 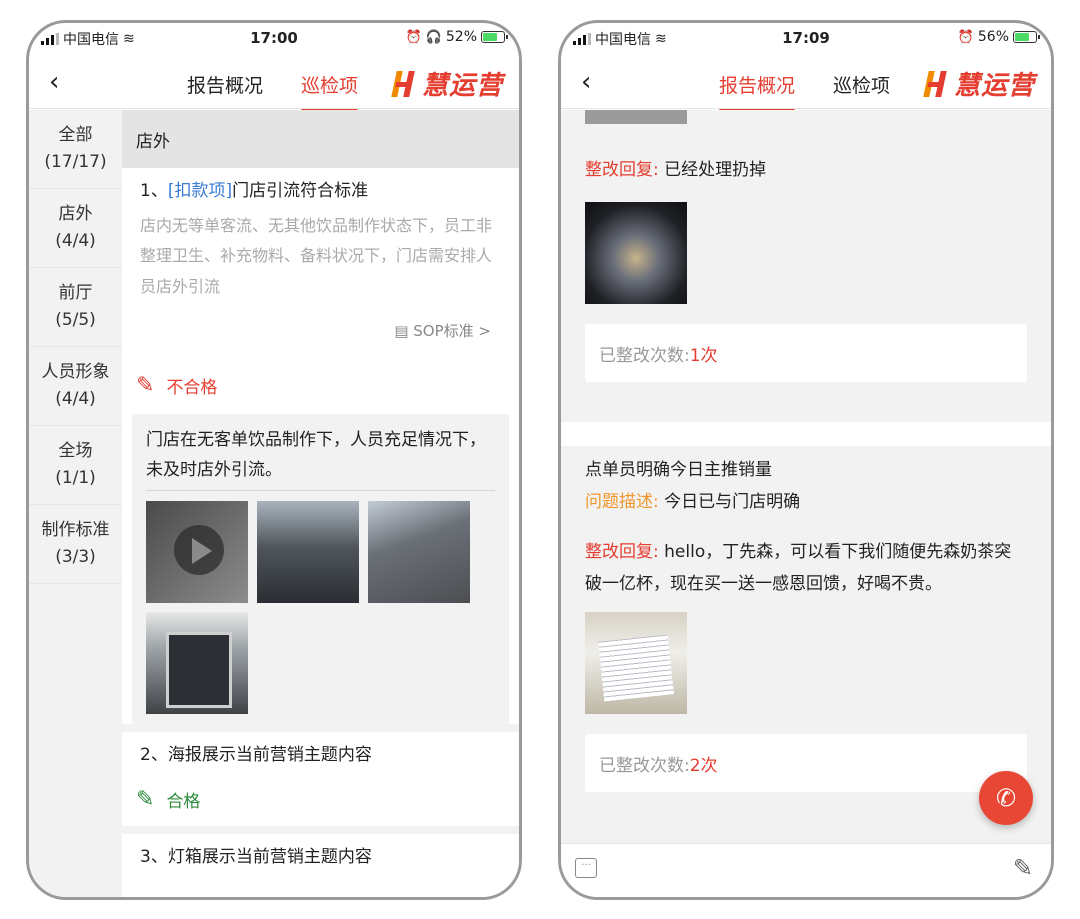 I want to click on phone-icon: ✆, so click(x=1006, y=798).